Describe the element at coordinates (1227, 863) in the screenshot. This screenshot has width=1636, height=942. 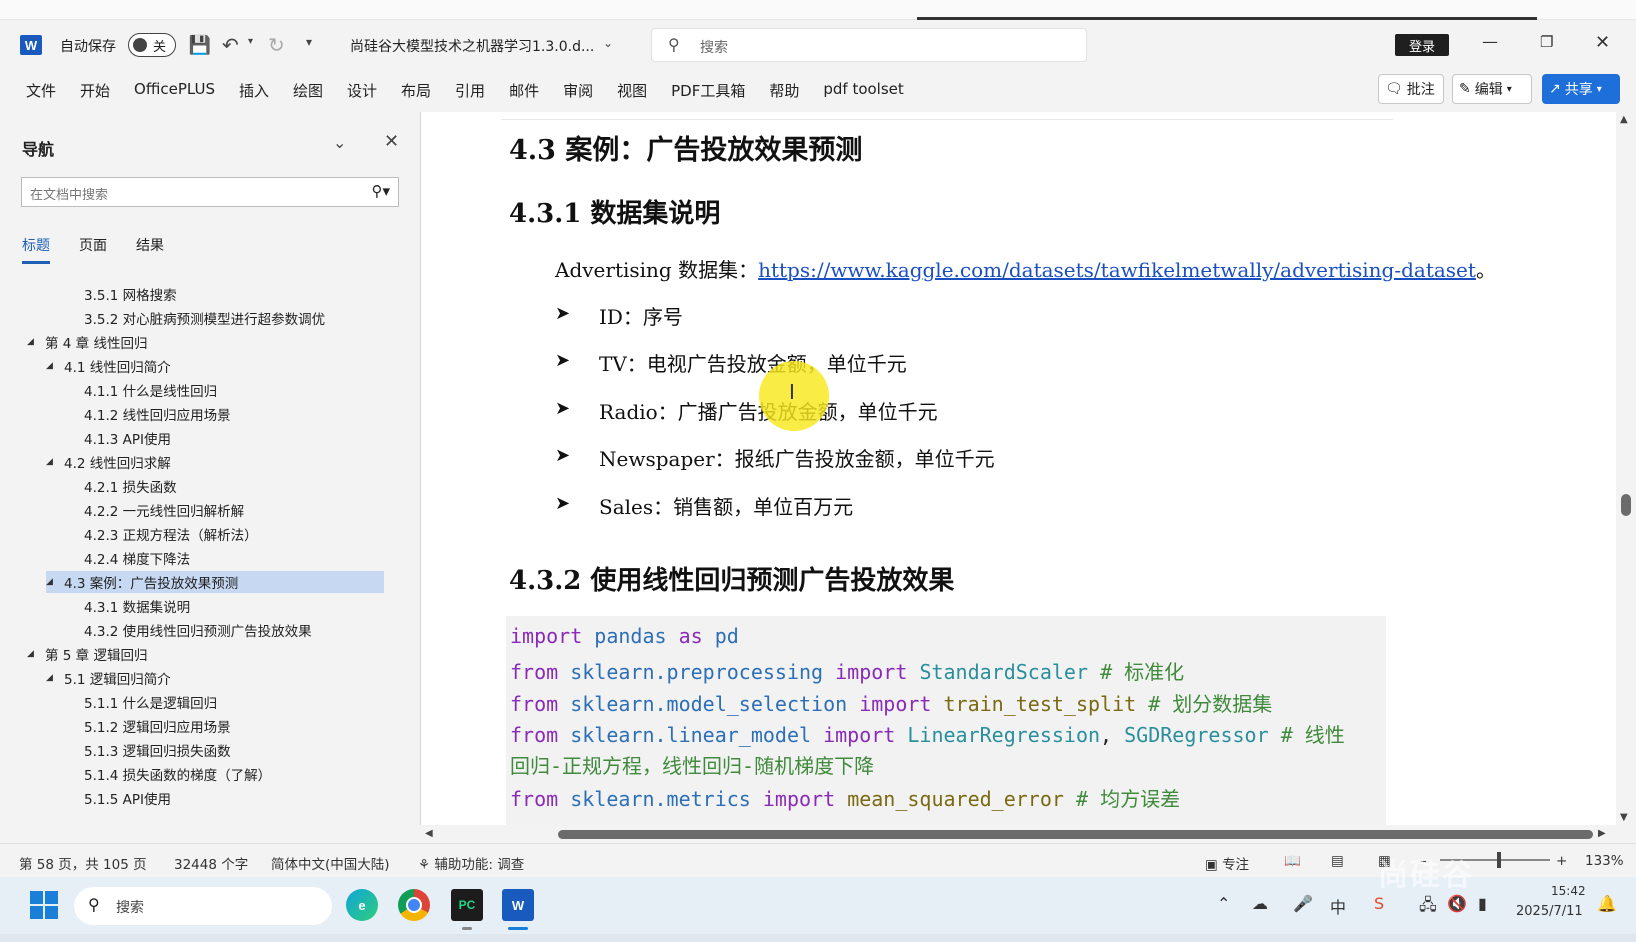
I see `focus-mode-button: ▣ 专注` at that location.